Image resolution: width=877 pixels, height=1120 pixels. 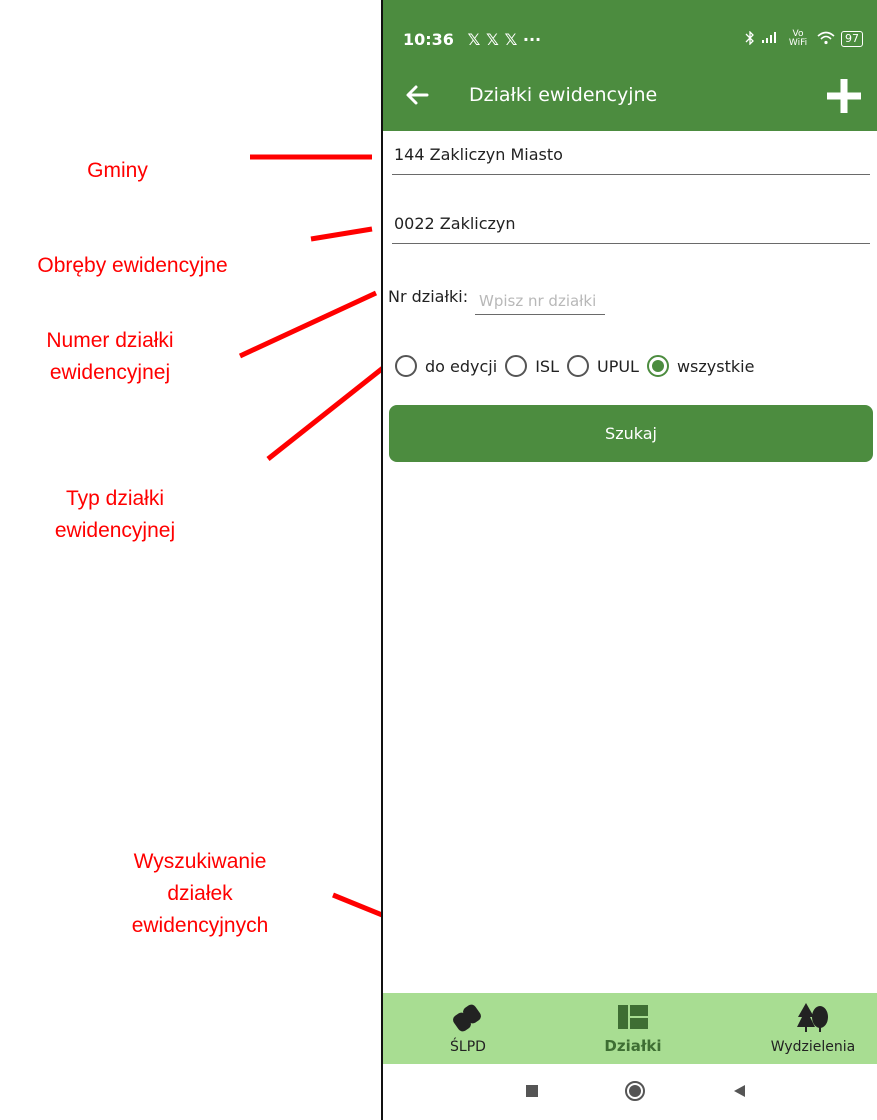 What do you see at coordinates (750, 38) in the screenshot?
I see `bluetooth-icon` at bounding box center [750, 38].